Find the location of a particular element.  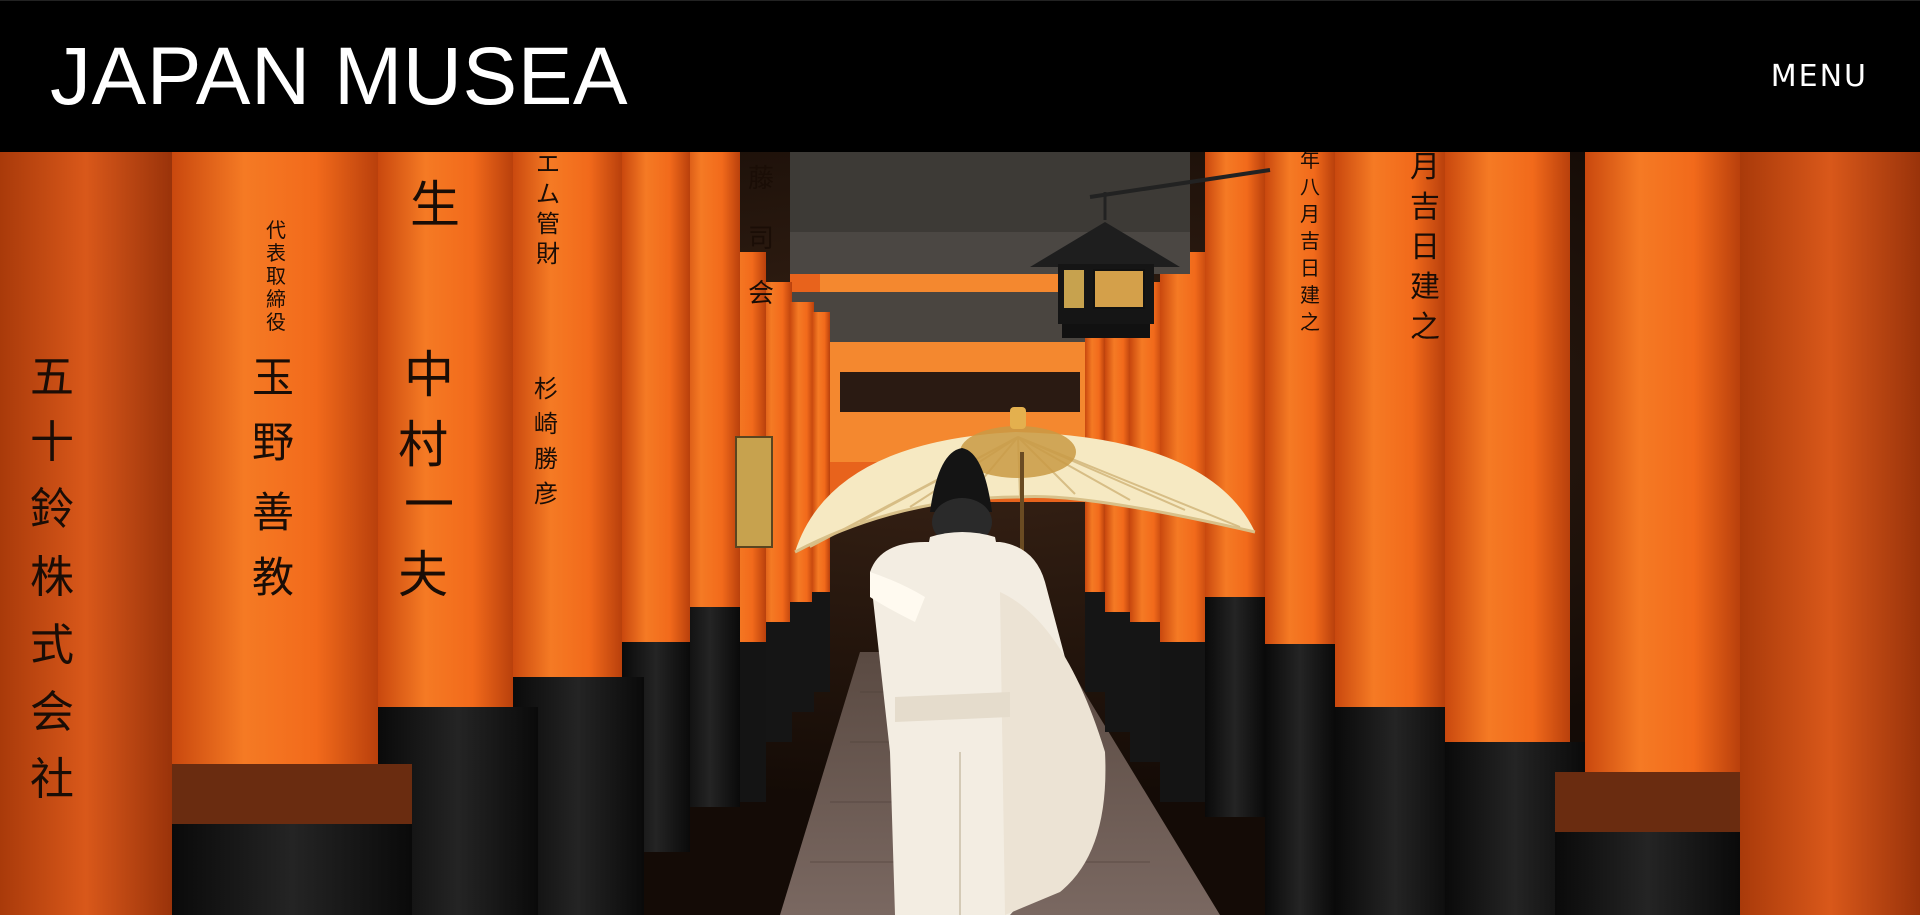

svg-text: 取 is located at coordinates (276, 276).